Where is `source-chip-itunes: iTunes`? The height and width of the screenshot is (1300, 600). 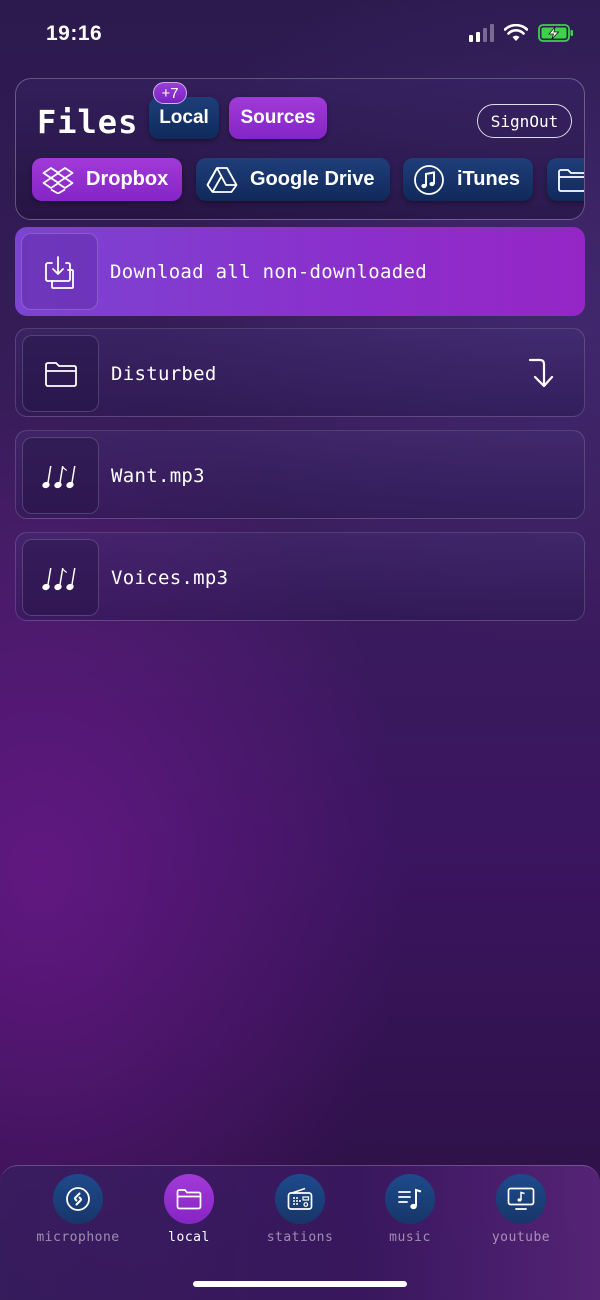
source-chip-itunes: iTunes is located at coordinates (468, 179).